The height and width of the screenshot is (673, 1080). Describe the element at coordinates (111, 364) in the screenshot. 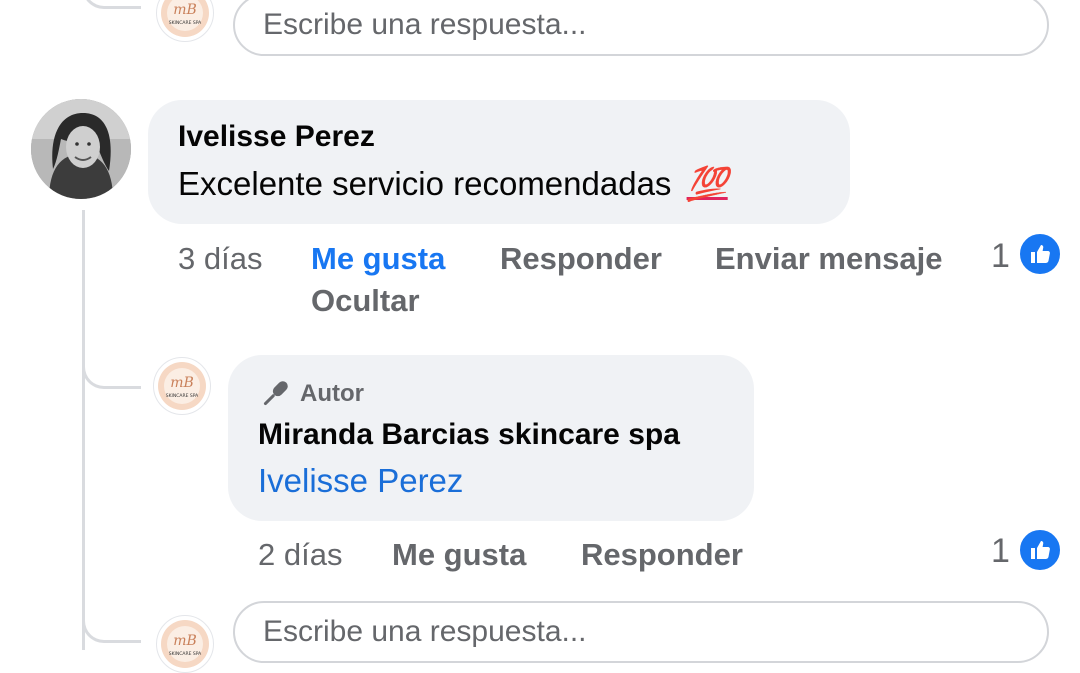

I see `thread-line-reply` at that location.